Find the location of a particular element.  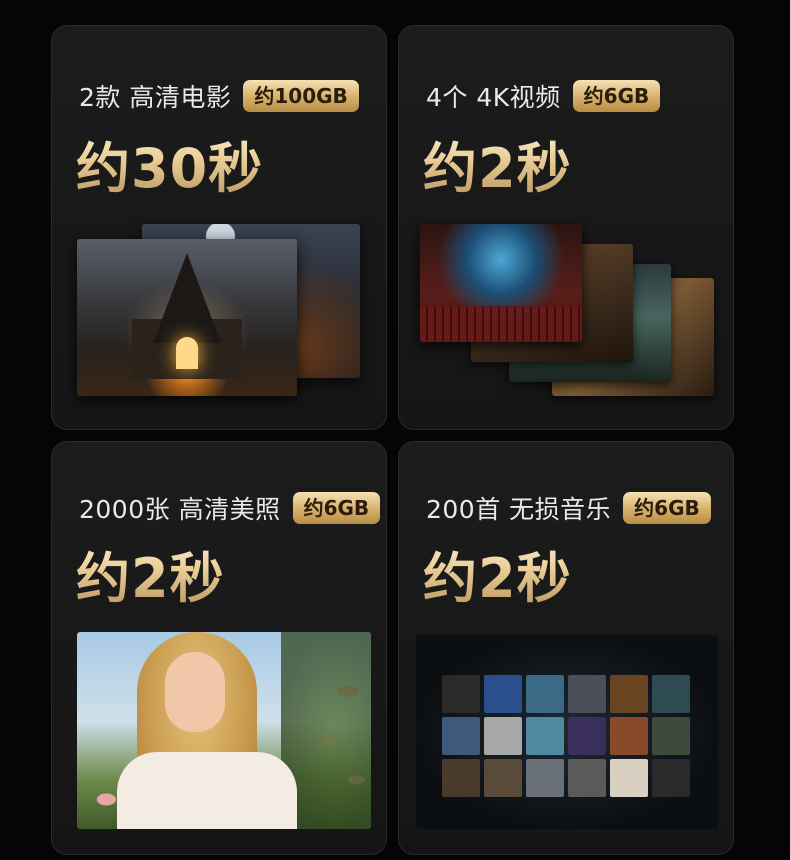

content-label: 200首 无损音乐 is located at coordinates (519, 509).